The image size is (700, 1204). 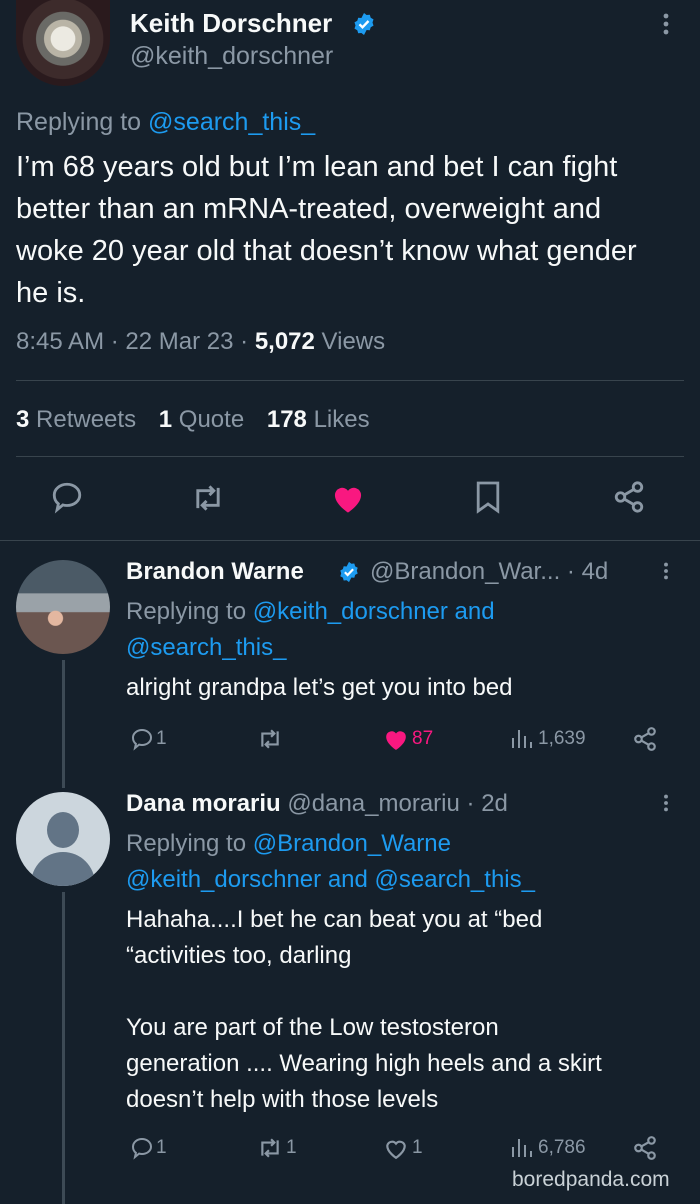 What do you see at coordinates (347, 879) in the screenshot?
I see `mention-and: and` at bounding box center [347, 879].